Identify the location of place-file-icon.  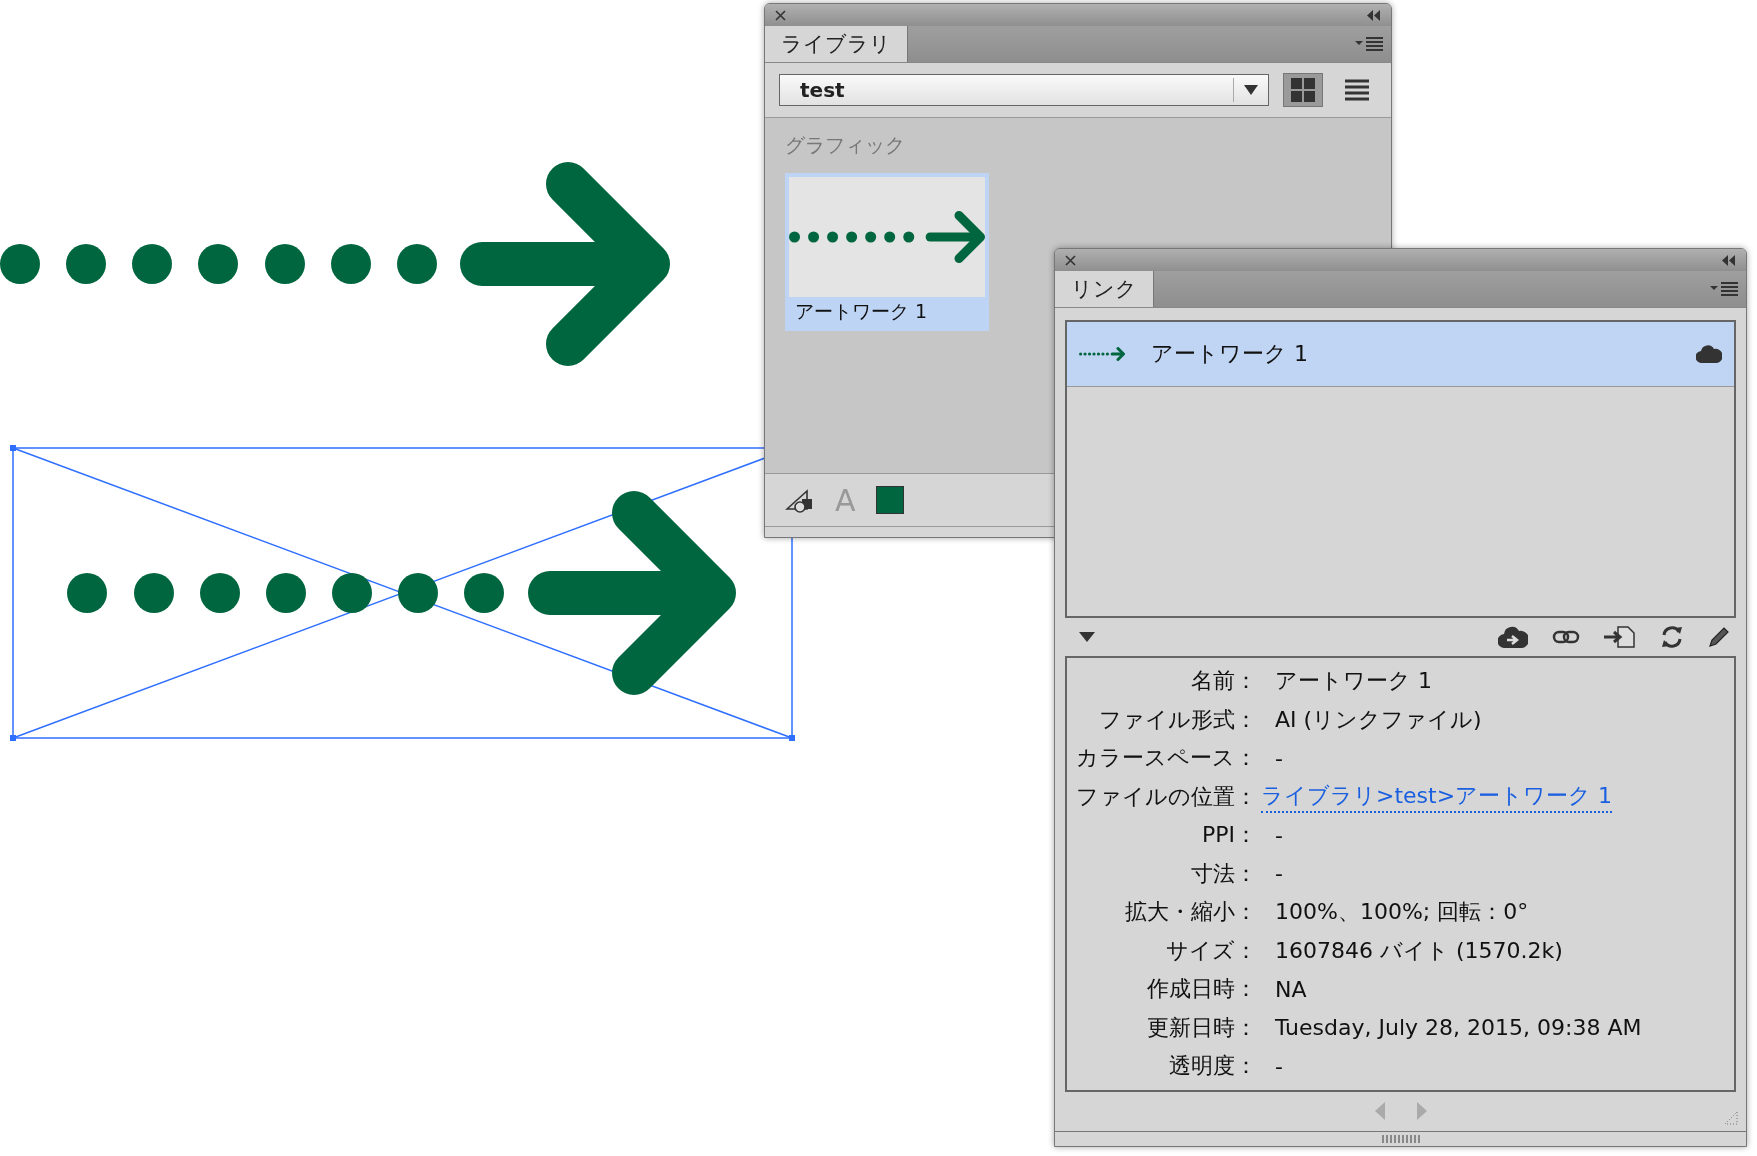
(1620, 637).